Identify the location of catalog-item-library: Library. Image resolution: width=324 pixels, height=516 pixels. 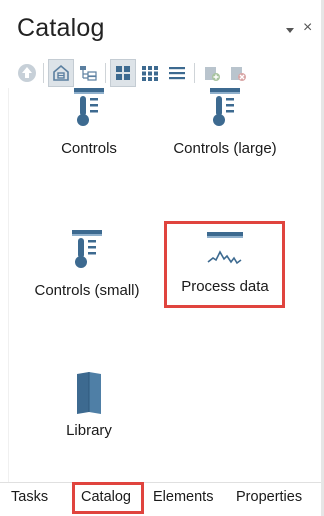
(89, 404).